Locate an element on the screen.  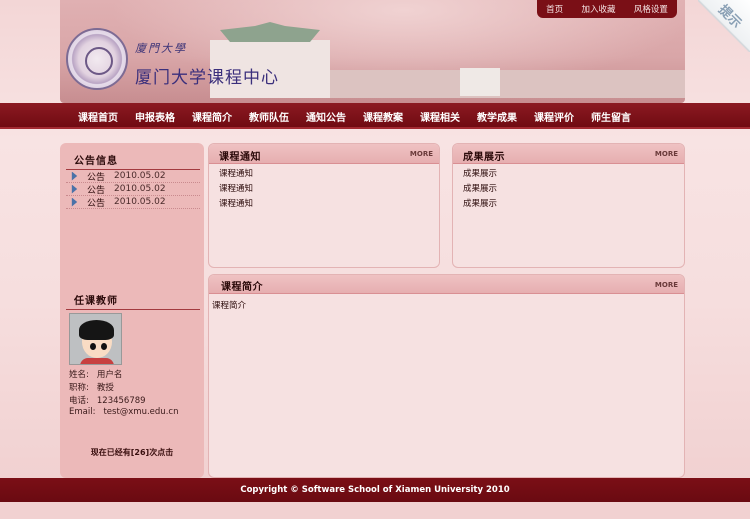
visit-counter: 现在已经有[26]次点击 is located at coordinates (132, 452).